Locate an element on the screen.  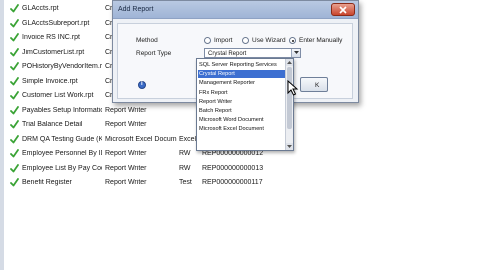
report-name: DRM QA Testing Guide (Kelly) is located at coordinates (62, 139).